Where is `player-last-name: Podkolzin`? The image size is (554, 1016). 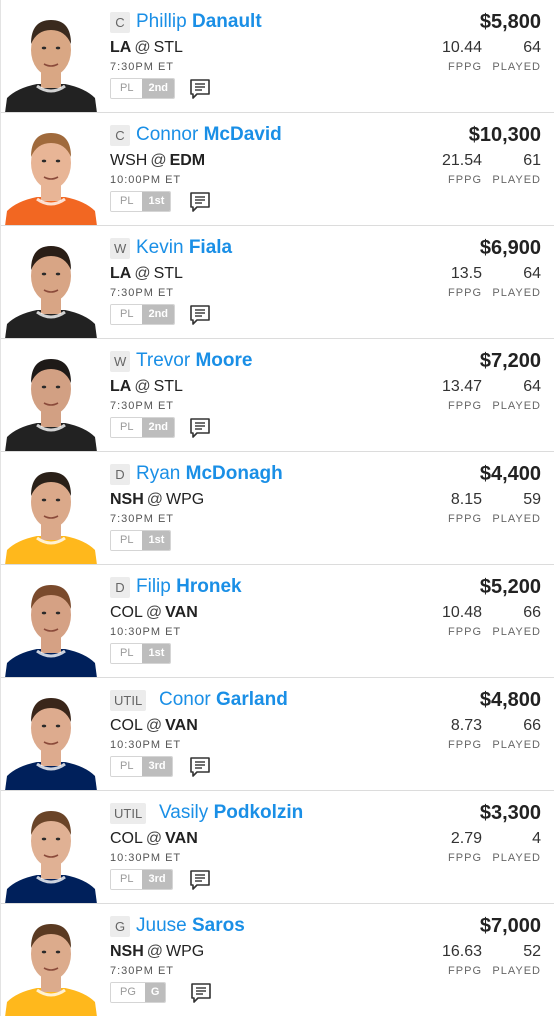 player-last-name: Podkolzin is located at coordinates (258, 812).